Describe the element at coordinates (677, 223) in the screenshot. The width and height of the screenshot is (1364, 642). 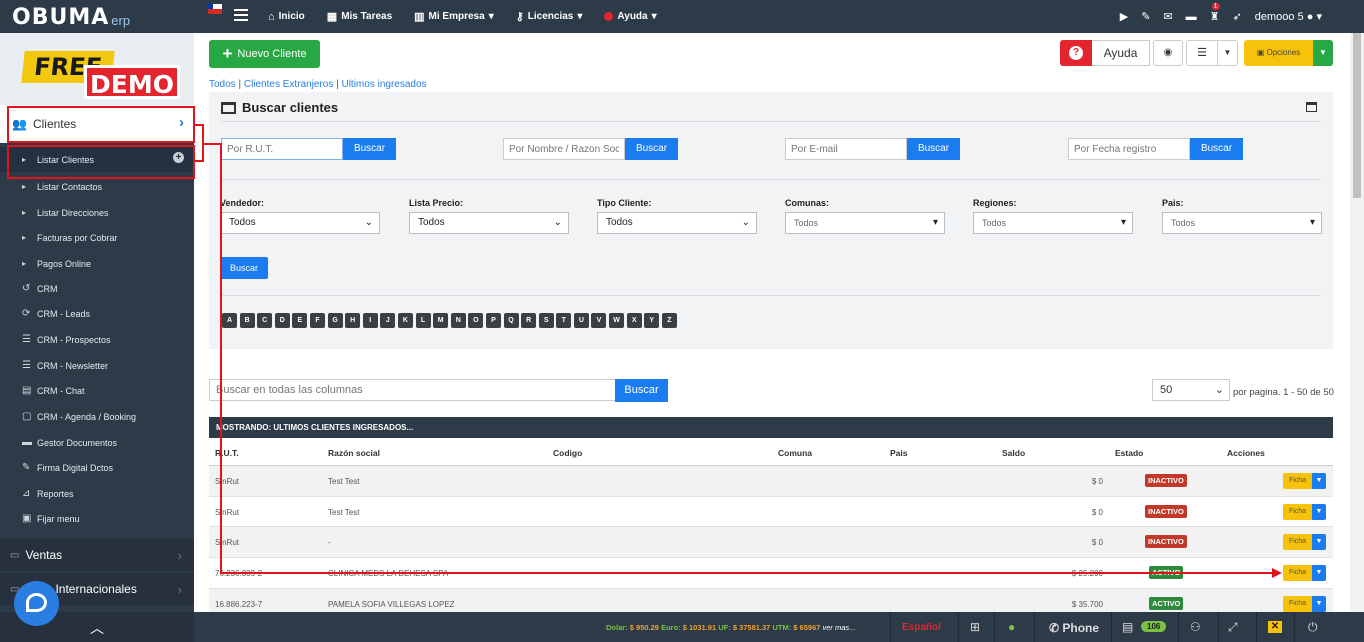
I see `tipo-cliente-select: Todos ⌄` at that location.